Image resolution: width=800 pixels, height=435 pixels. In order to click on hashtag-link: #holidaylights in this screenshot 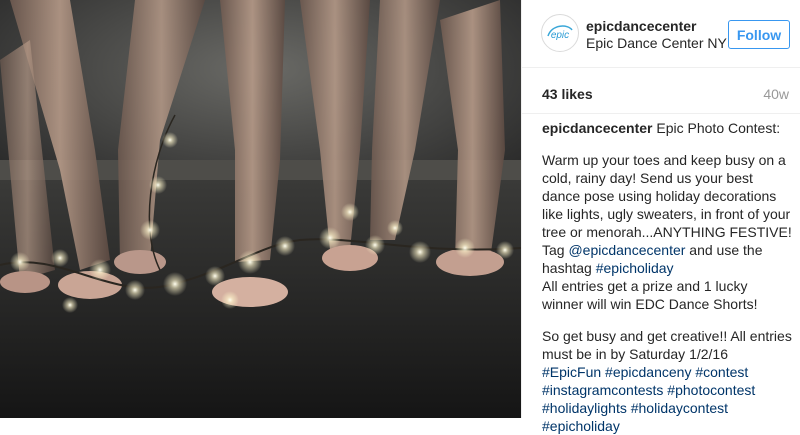, I will do `click(584, 408)`.